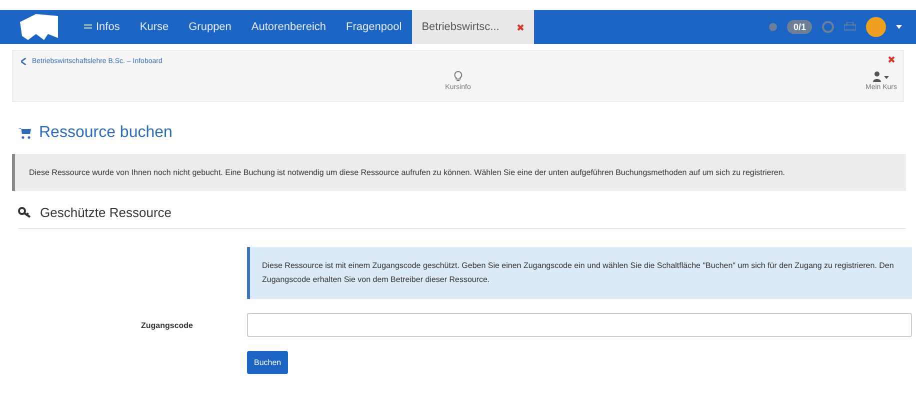  I want to click on nav-link: Gruppen, so click(210, 27).